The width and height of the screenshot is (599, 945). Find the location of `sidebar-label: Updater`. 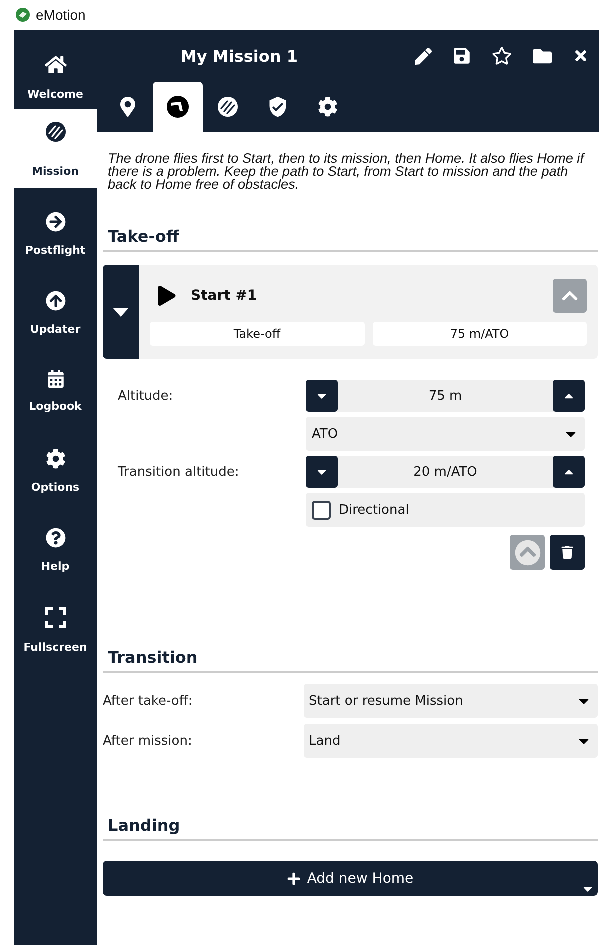

sidebar-label: Updater is located at coordinates (55, 329).